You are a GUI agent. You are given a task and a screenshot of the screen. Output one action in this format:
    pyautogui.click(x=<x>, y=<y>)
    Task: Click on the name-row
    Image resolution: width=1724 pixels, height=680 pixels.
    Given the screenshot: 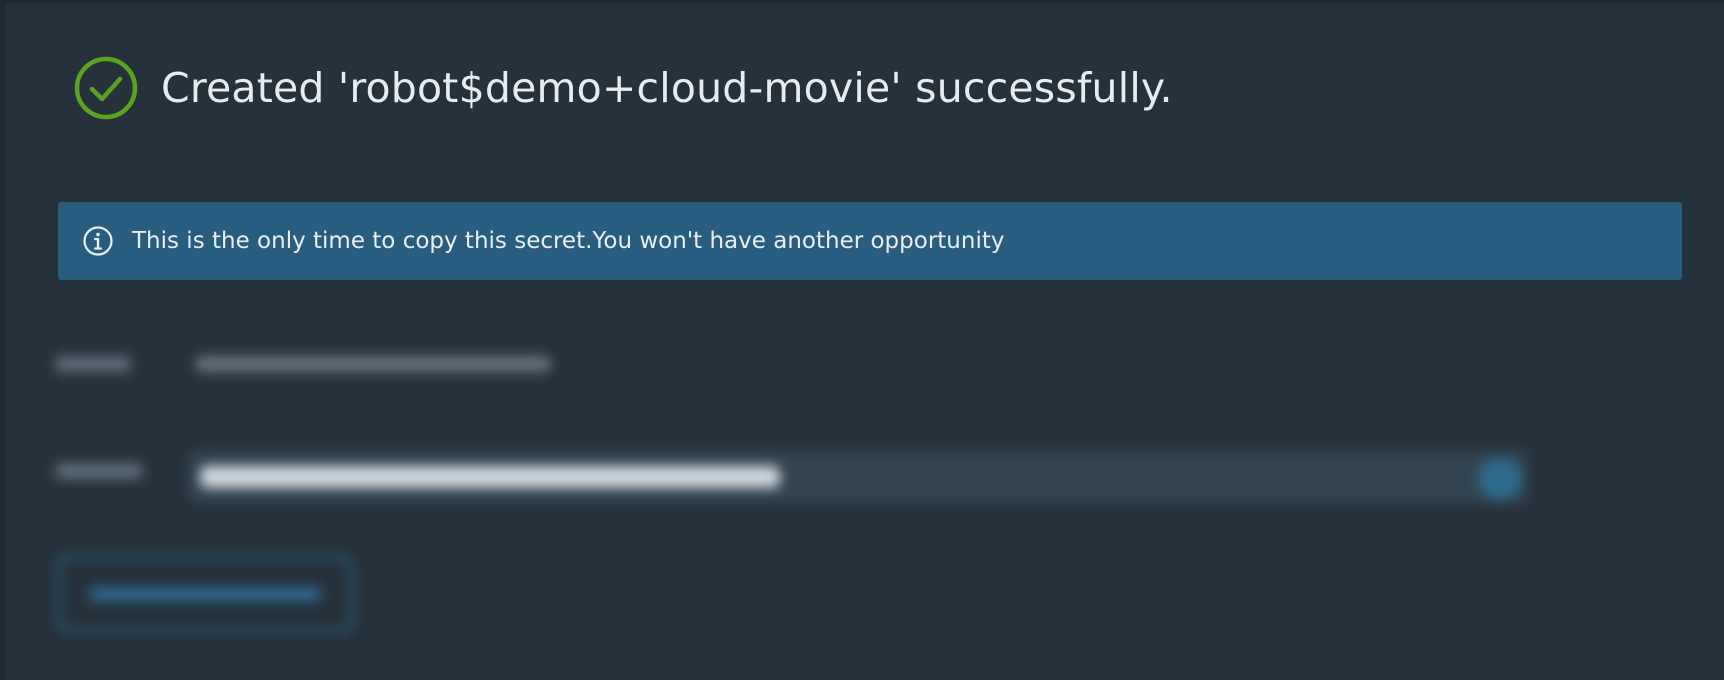 What is the action you would take?
    pyautogui.click(x=864, y=379)
    